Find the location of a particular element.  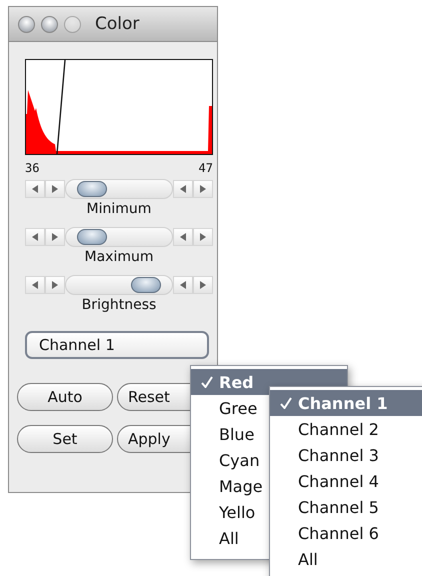

menu-item: Channel 1 is located at coordinates (346, 403).